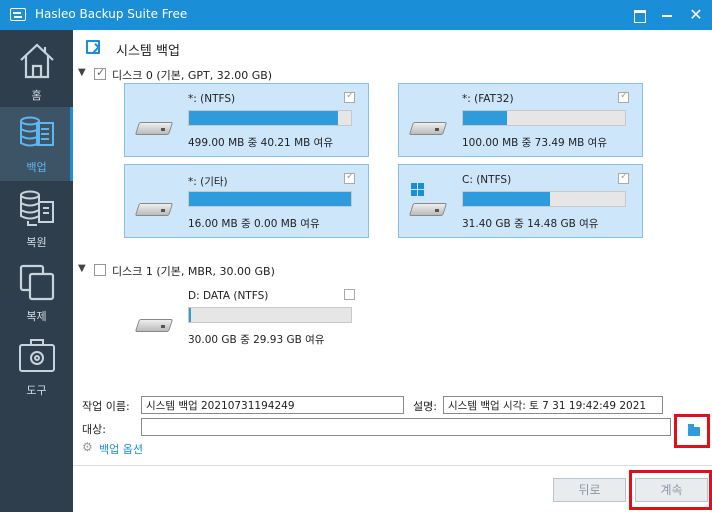 This screenshot has height=512, width=712. What do you see at coordinates (36, 95) in the screenshot?
I see `sidebar-item-label: 홈` at bounding box center [36, 95].